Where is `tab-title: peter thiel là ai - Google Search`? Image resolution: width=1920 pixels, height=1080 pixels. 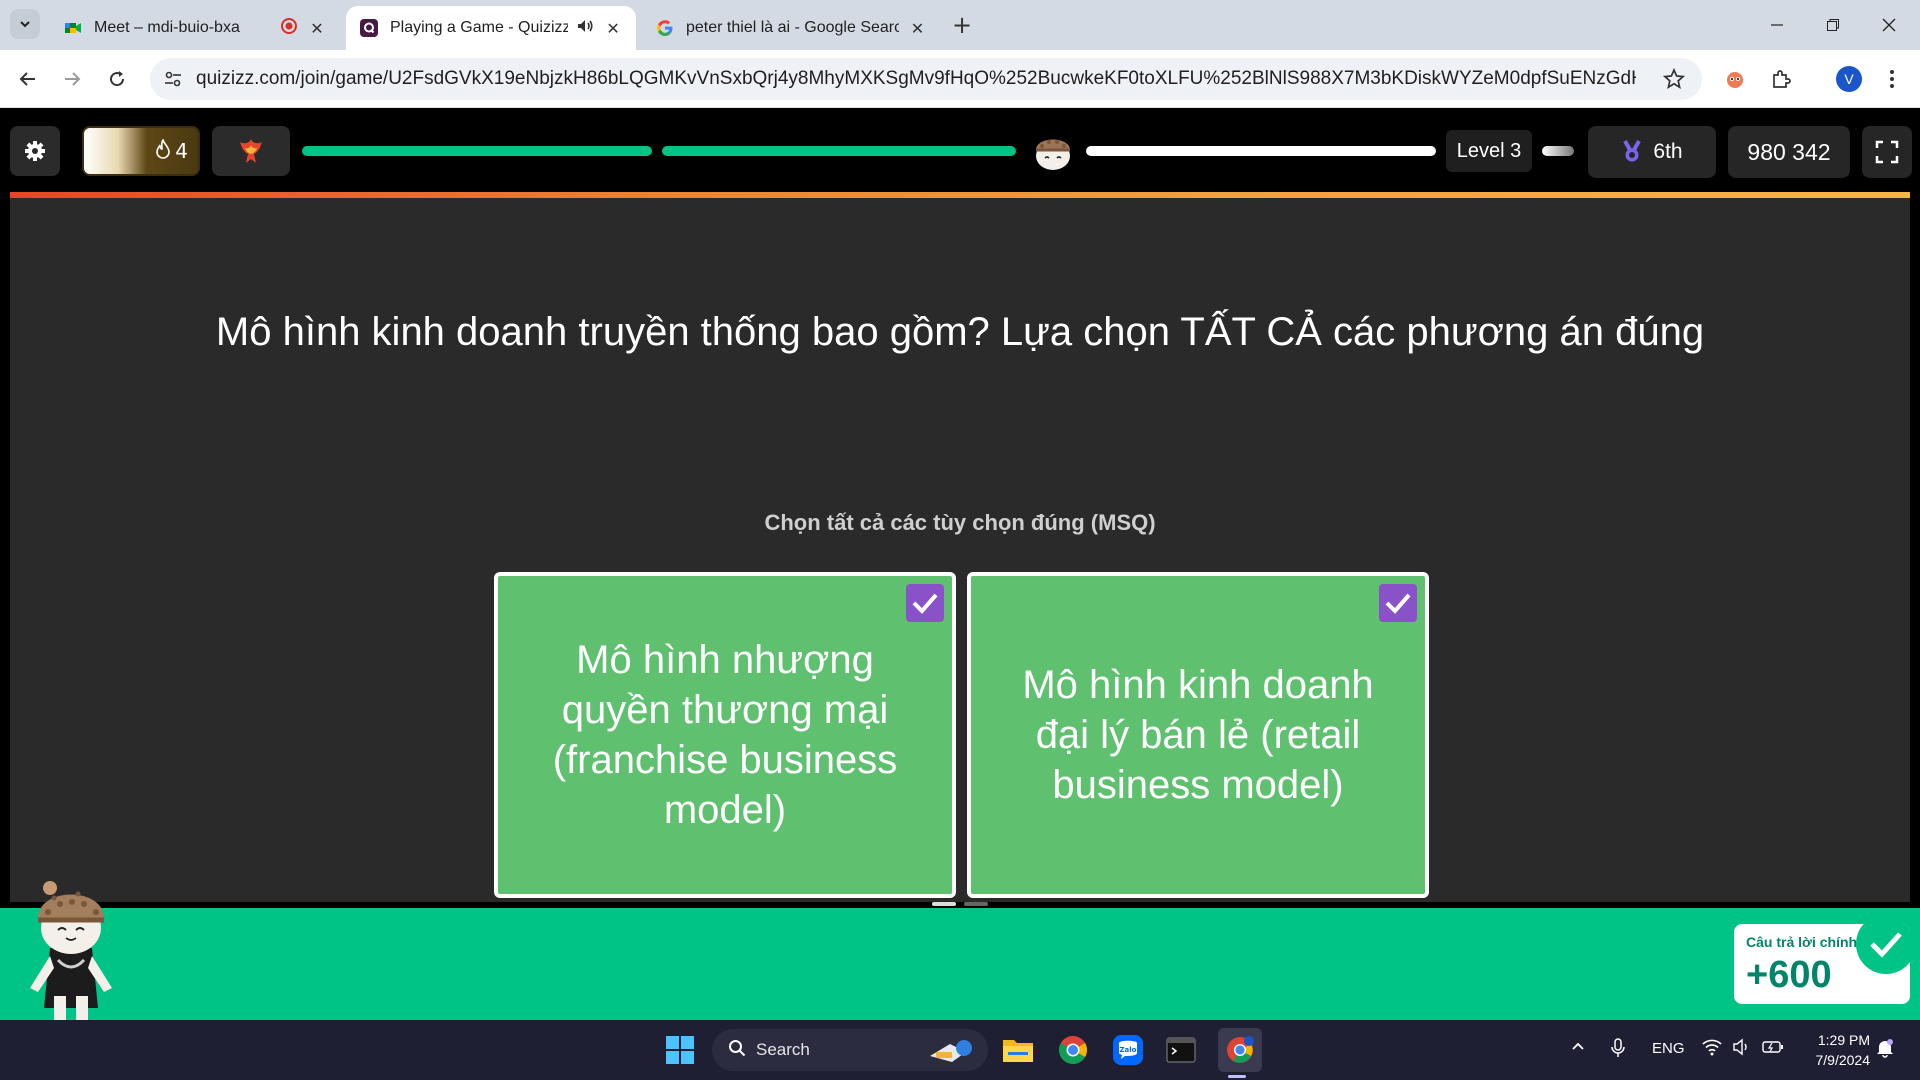 tab-title: peter thiel là ai - Google Search is located at coordinates (792, 27).